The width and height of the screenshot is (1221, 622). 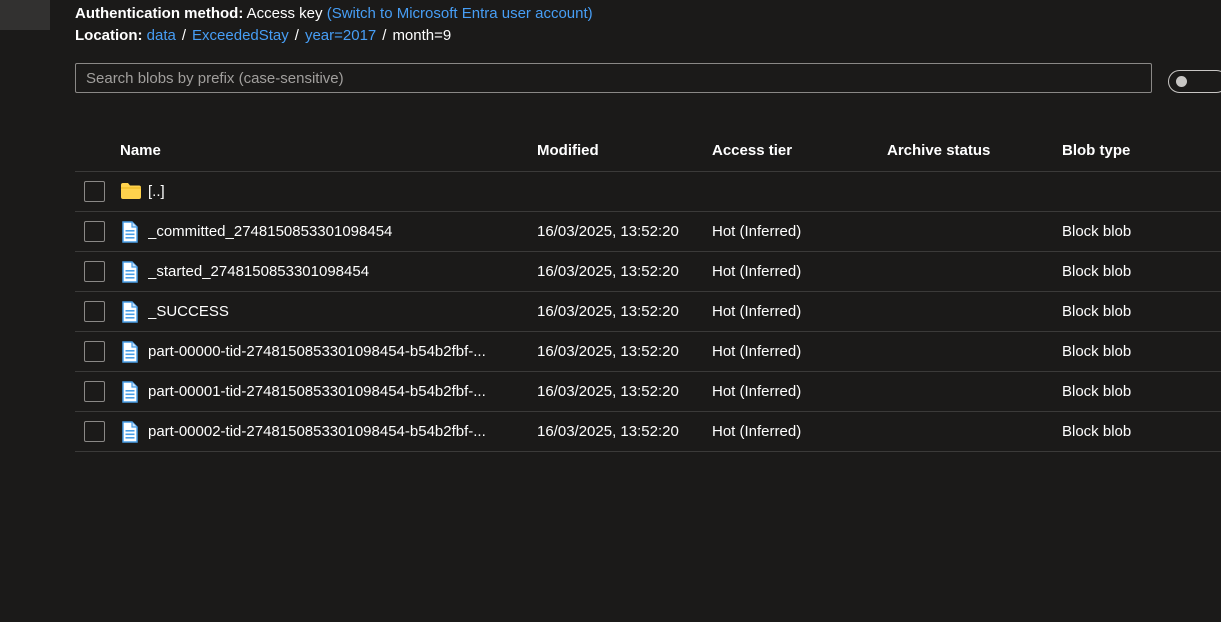 What do you see at coordinates (460, 13) in the screenshot?
I see `switch-auth-link: (Switch to Microsoft Entra user account)` at bounding box center [460, 13].